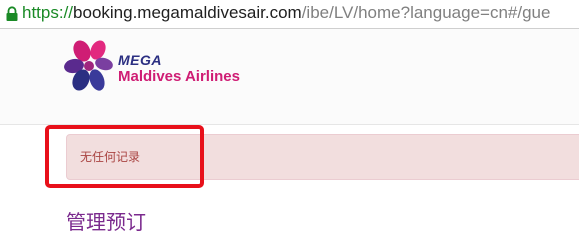 This screenshot has height=247, width=579. I want to click on airline-logo: MEGA Maldives Airlines, so click(169, 70).